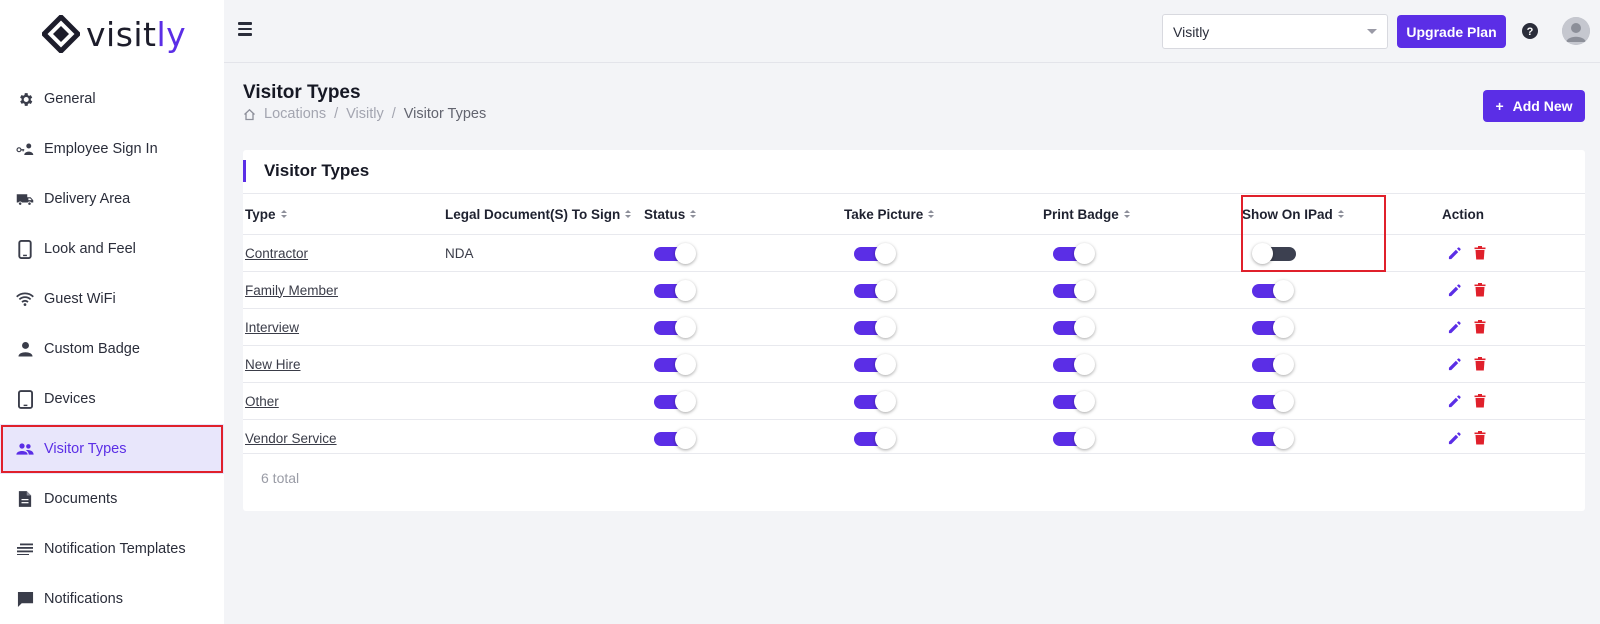 The height and width of the screenshot is (624, 1600). Describe the element at coordinates (1463, 214) in the screenshot. I see `column-header-label: Action` at that location.